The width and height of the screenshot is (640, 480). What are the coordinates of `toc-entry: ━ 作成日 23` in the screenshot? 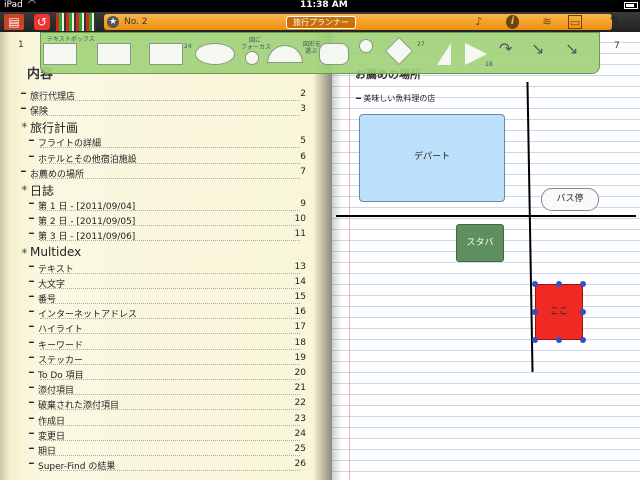 It's located at (156, 420).